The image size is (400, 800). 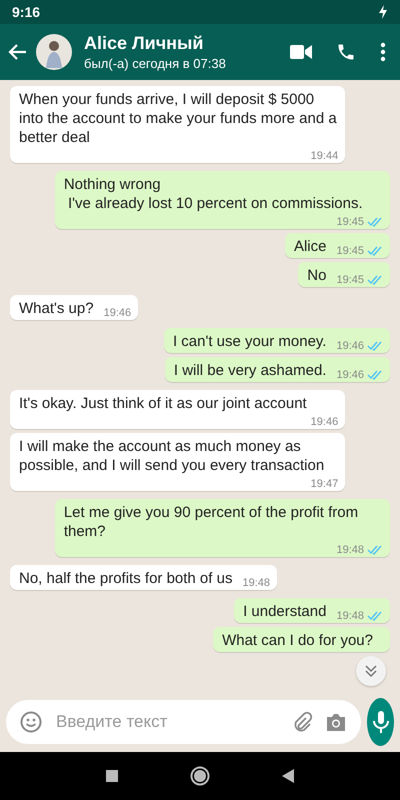 I want to click on message-text: When your funds arrive, I will deposit $ 5000 into the account to make your funds more and a better deal, so click(x=178, y=118).